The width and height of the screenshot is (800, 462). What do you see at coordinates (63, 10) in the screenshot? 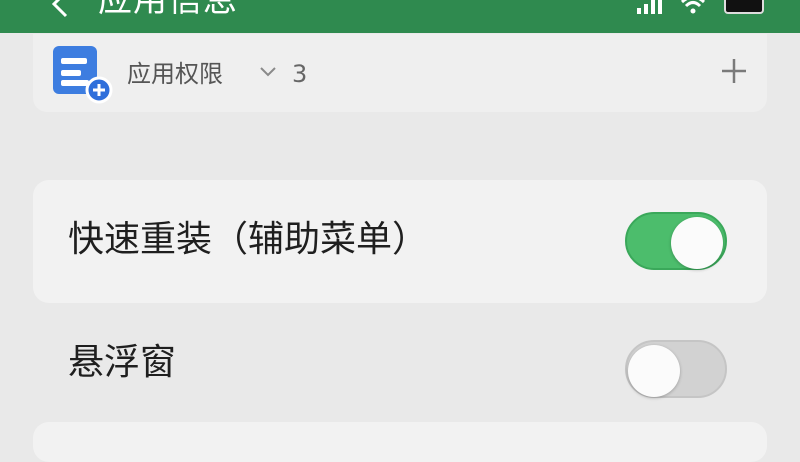
I see `back-arrow-icon` at bounding box center [63, 10].